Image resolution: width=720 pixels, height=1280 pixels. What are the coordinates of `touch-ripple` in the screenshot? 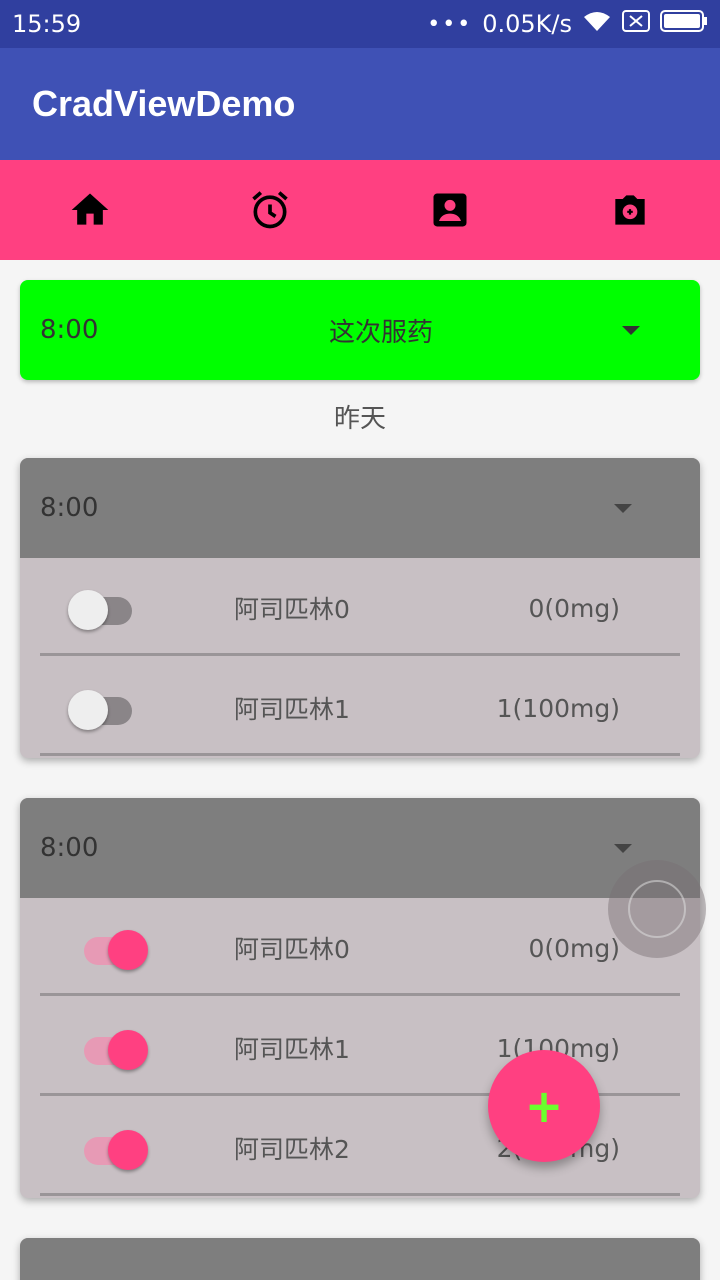 It's located at (657, 909).